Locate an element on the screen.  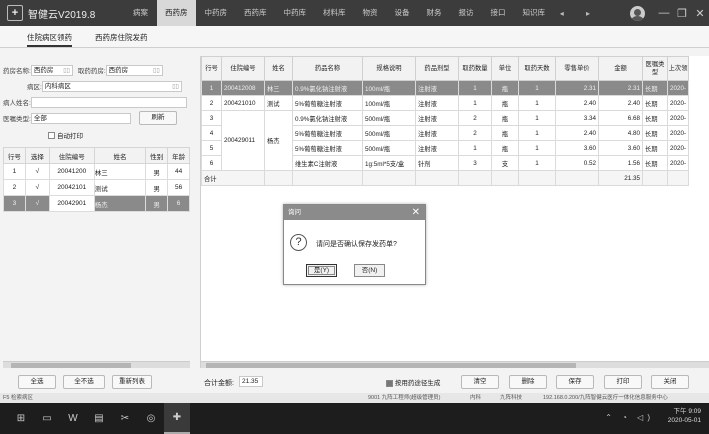
status-company: 九阵科技 is located at coordinates (511, 398).